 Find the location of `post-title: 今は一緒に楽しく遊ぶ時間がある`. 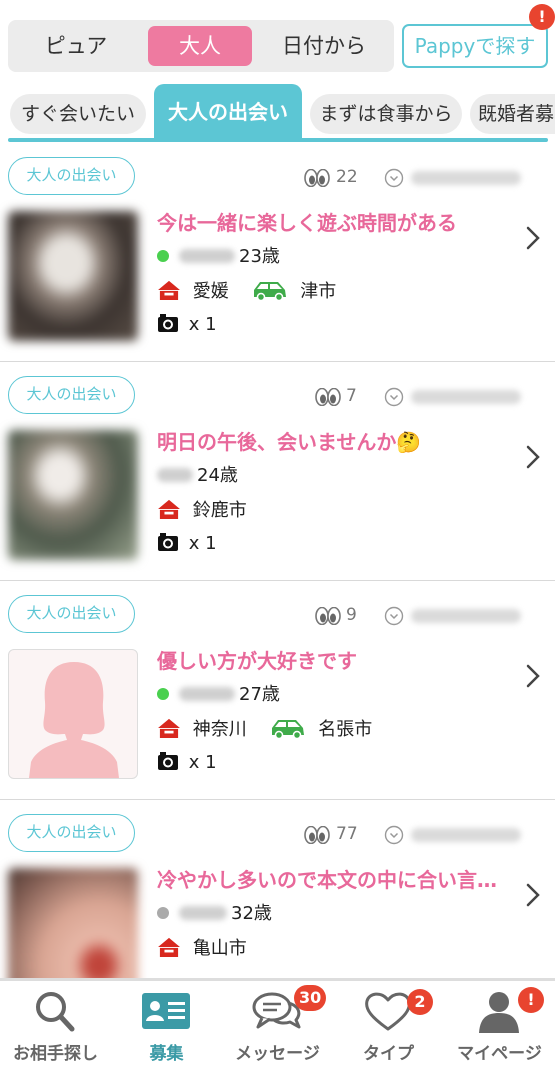

post-title: 今は一緒に楽しく遊ぶ時間がある is located at coordinates (307, 223).